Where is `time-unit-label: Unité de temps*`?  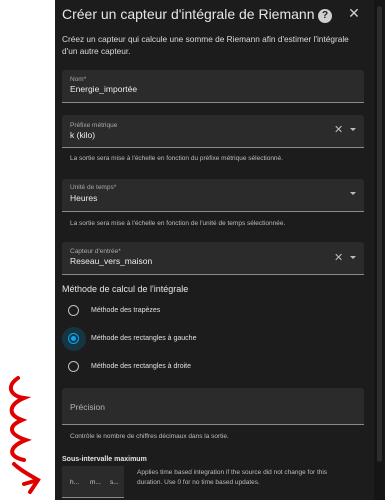
time-unit-label: Unité de temps* is located at coordinates (93, 187).